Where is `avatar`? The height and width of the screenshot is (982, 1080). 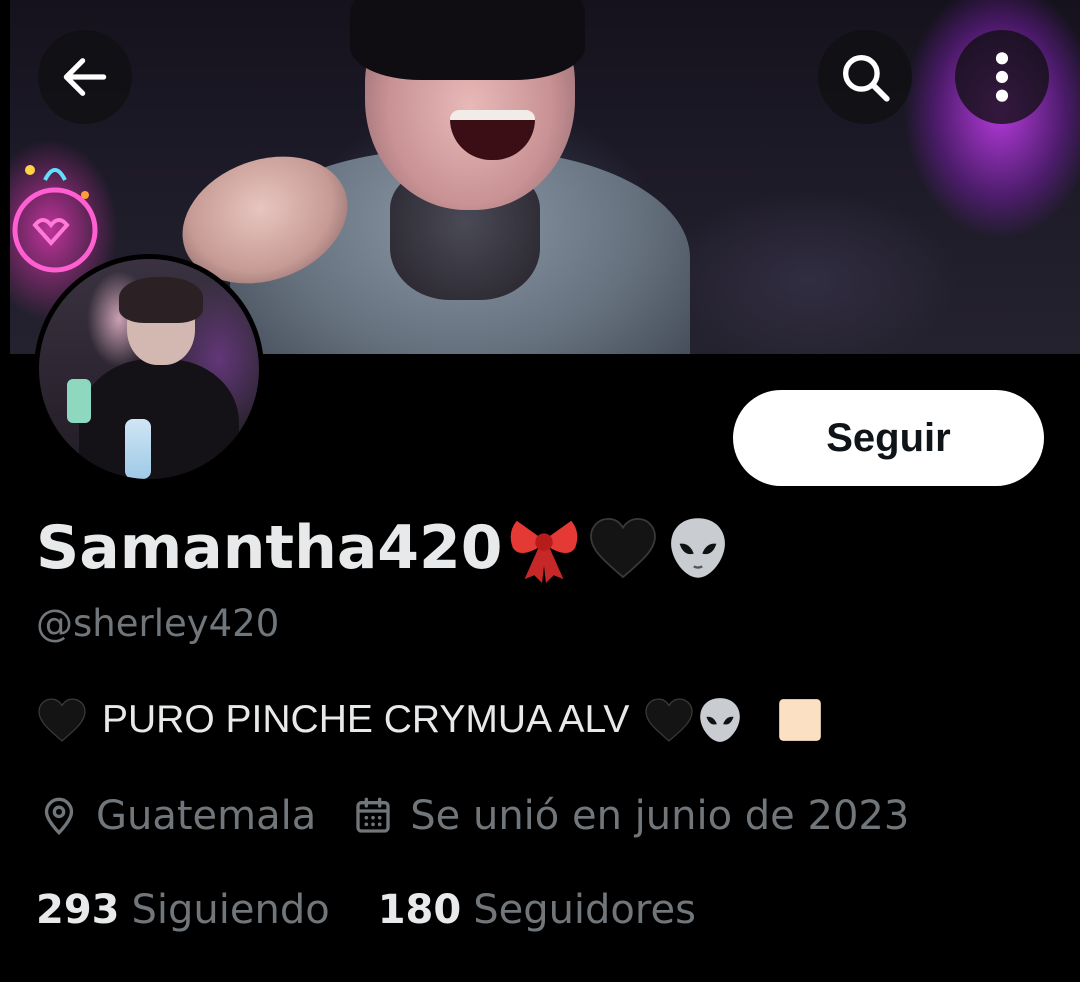
avatar is located at coordinates (149, 369).